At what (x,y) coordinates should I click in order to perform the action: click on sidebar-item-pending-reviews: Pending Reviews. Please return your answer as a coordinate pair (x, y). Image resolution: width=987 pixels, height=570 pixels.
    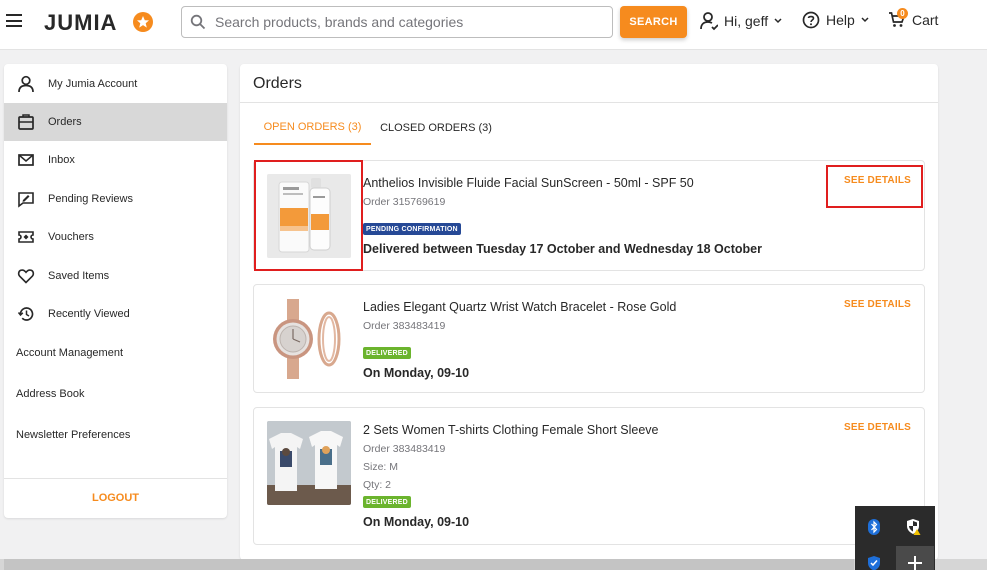
    Looking at the image, I should click on (115, 199).